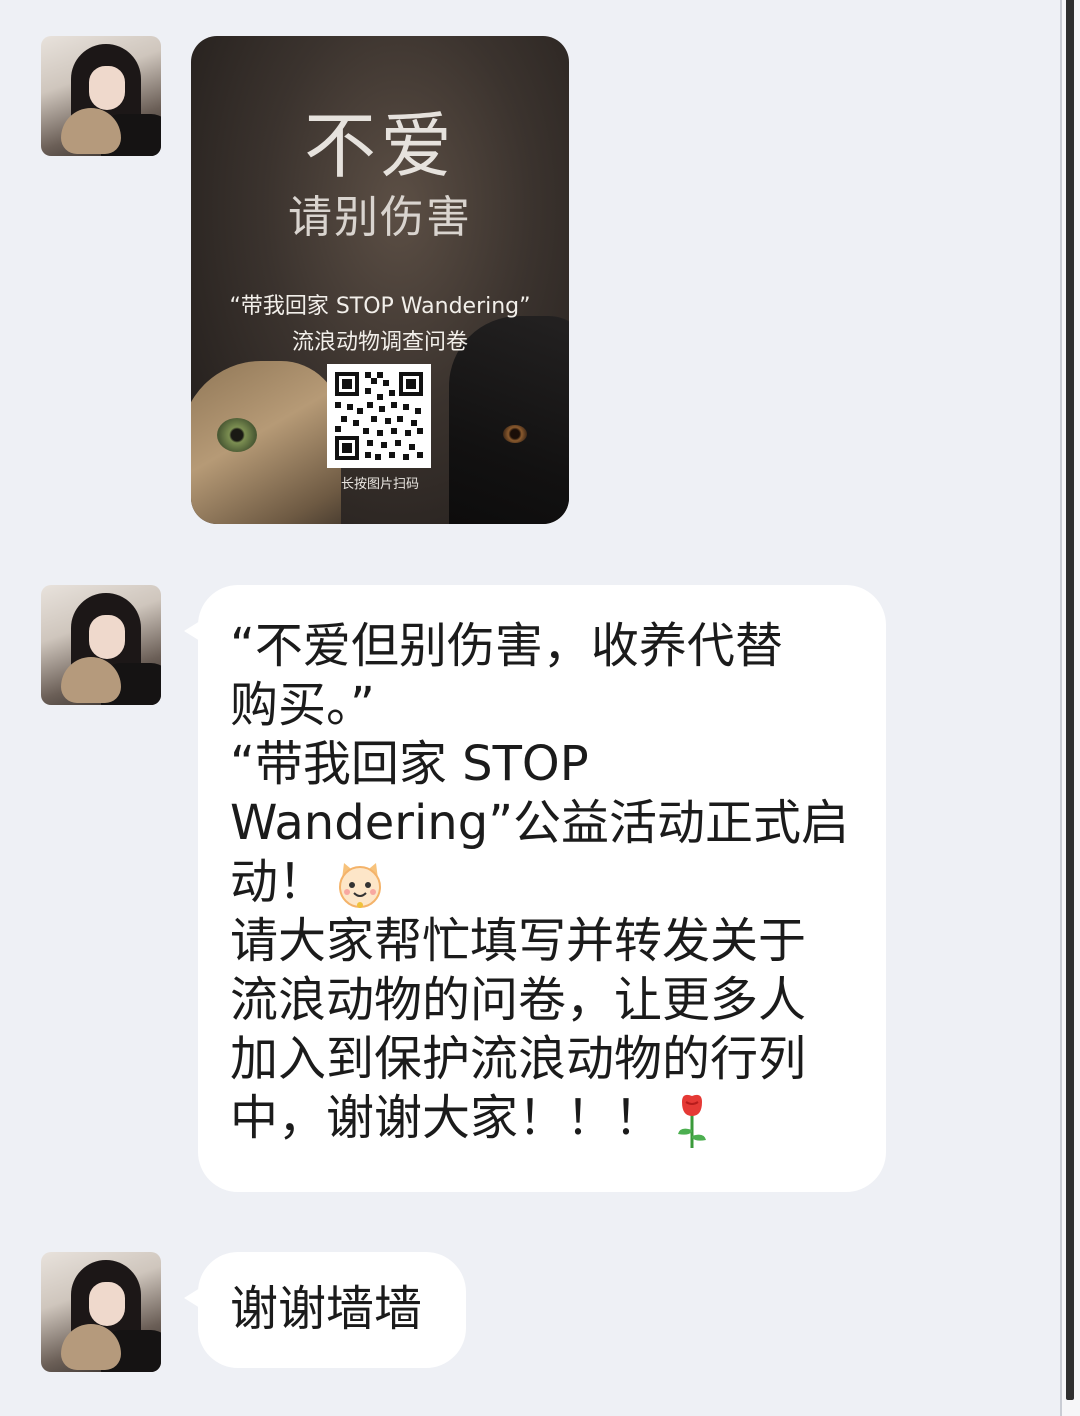 This screenshot has width=1080, height=1416. I want to click on qr-code, so click(379, 416).